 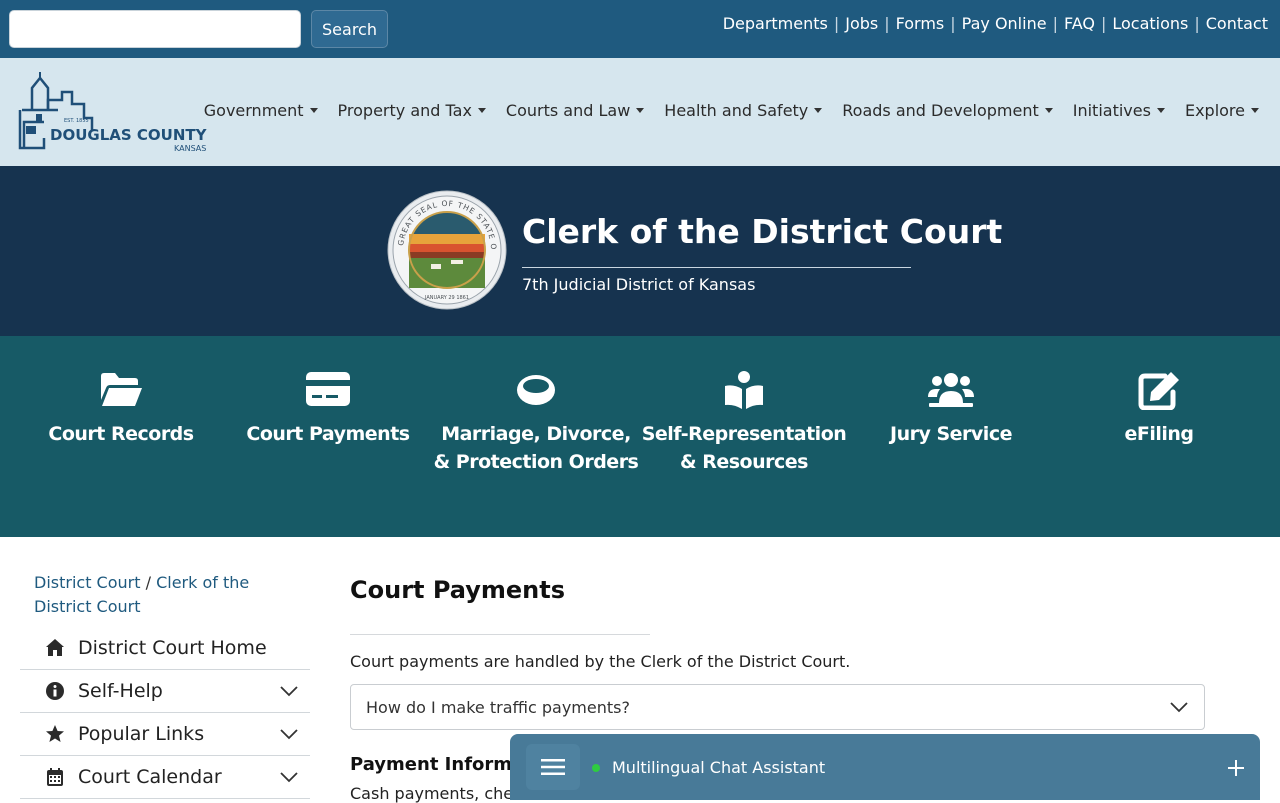 I want to click on sidebar-item-popular-links: Popular Links, so click(x=165, y=734).